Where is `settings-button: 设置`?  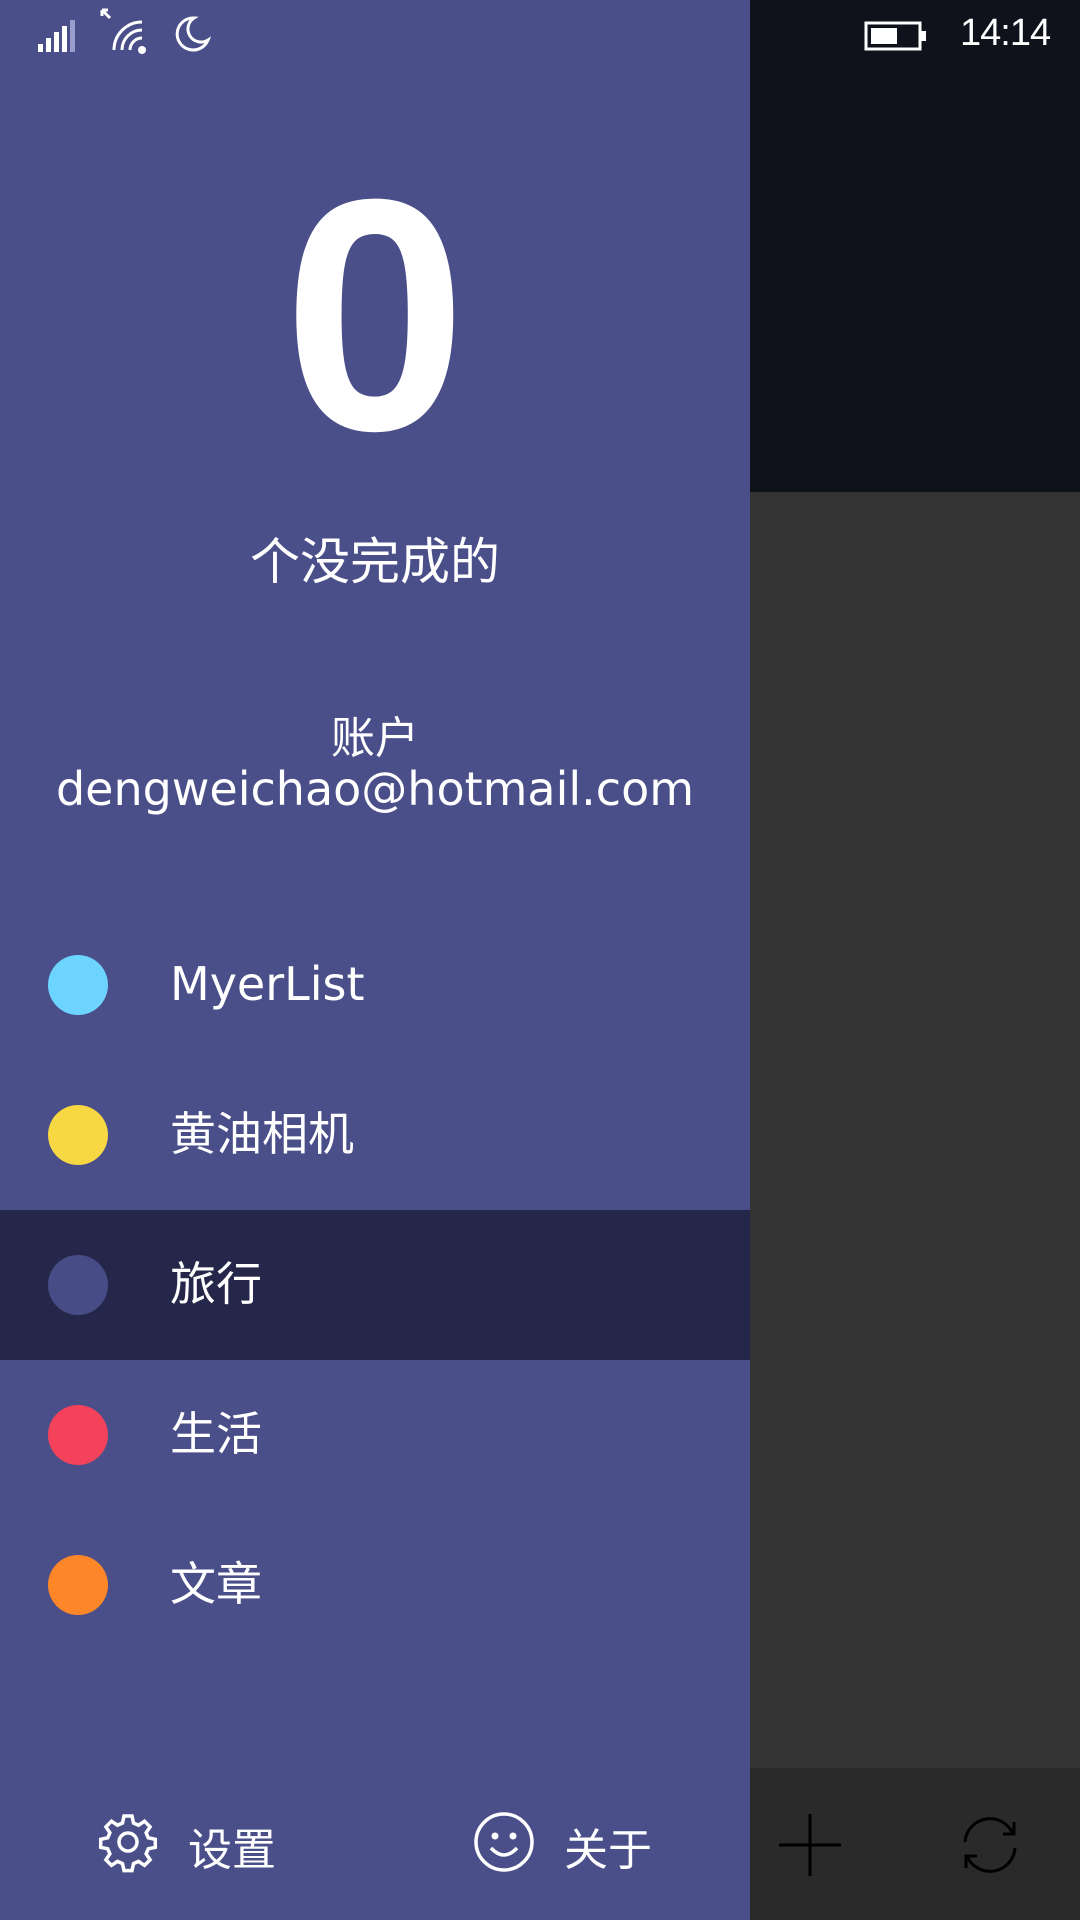
settings-button: 设置 is located at coordinates (206, 1845).